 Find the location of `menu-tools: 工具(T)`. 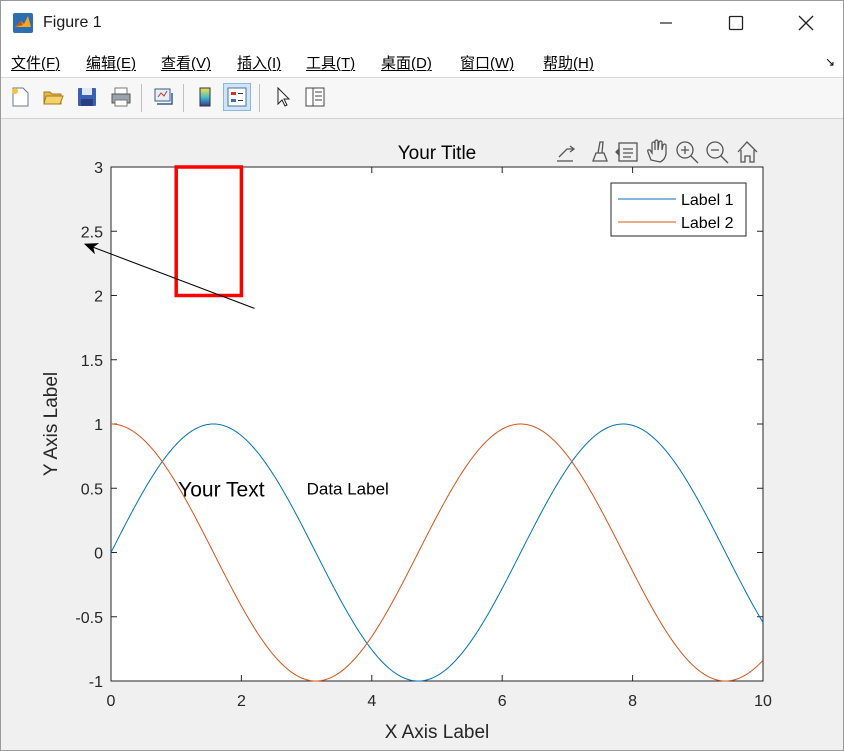

menu-tools: 工具(T) is located at coordinates (330, 62).